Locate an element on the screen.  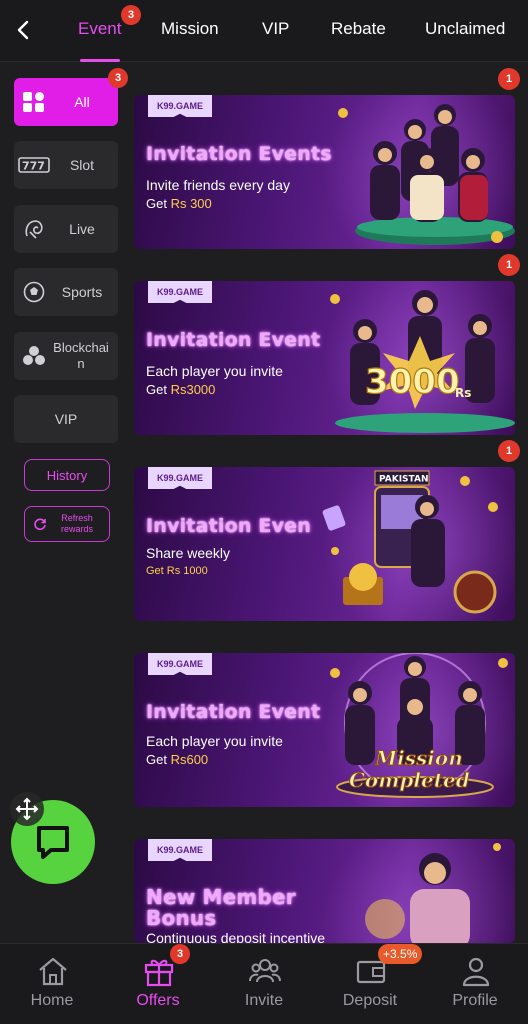
nav-home: Home is located at coordinates (52, 984).